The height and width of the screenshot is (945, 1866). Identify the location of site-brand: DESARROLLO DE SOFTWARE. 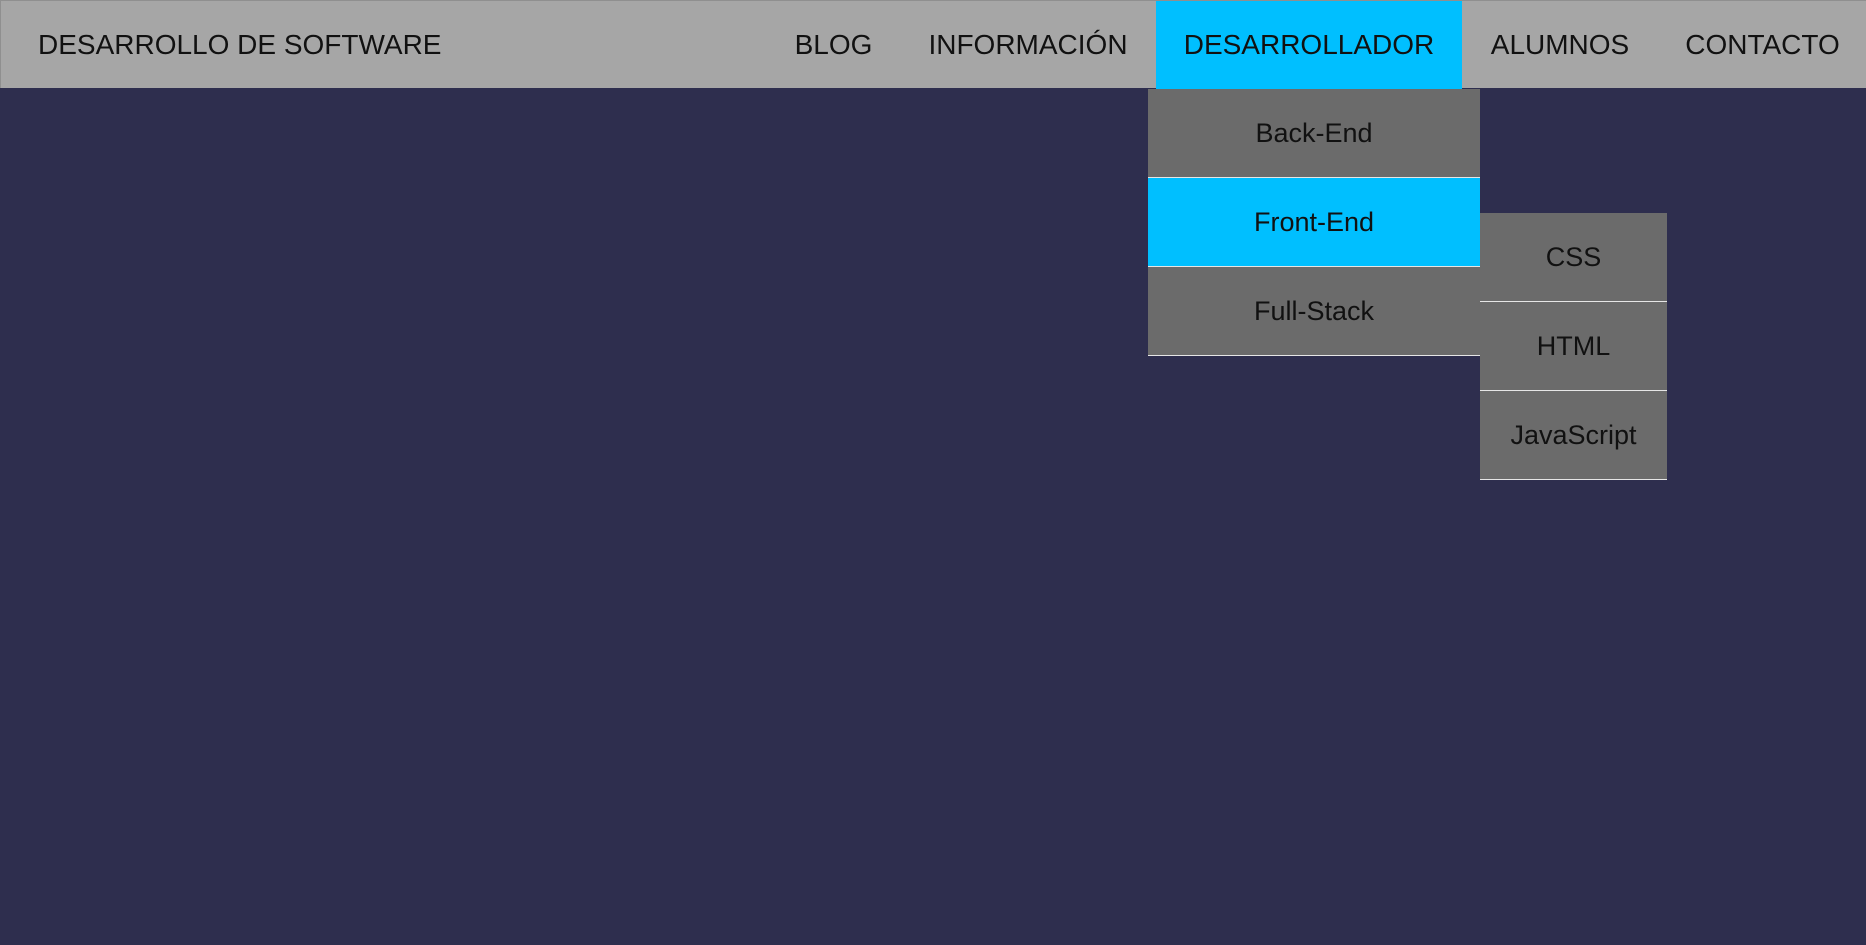
(239, 45).